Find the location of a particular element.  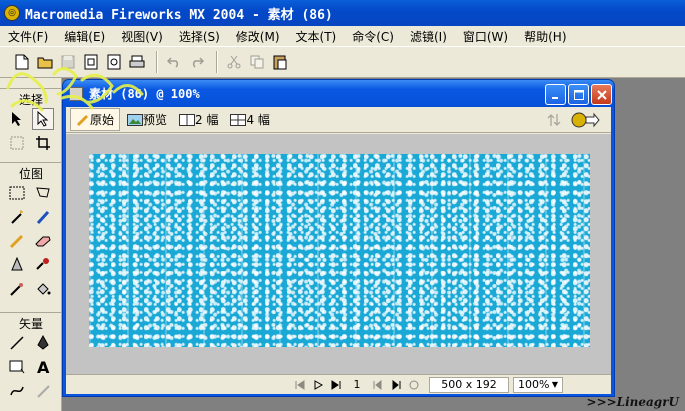

zoom-value: 100% is located at coordinates (534, 384).